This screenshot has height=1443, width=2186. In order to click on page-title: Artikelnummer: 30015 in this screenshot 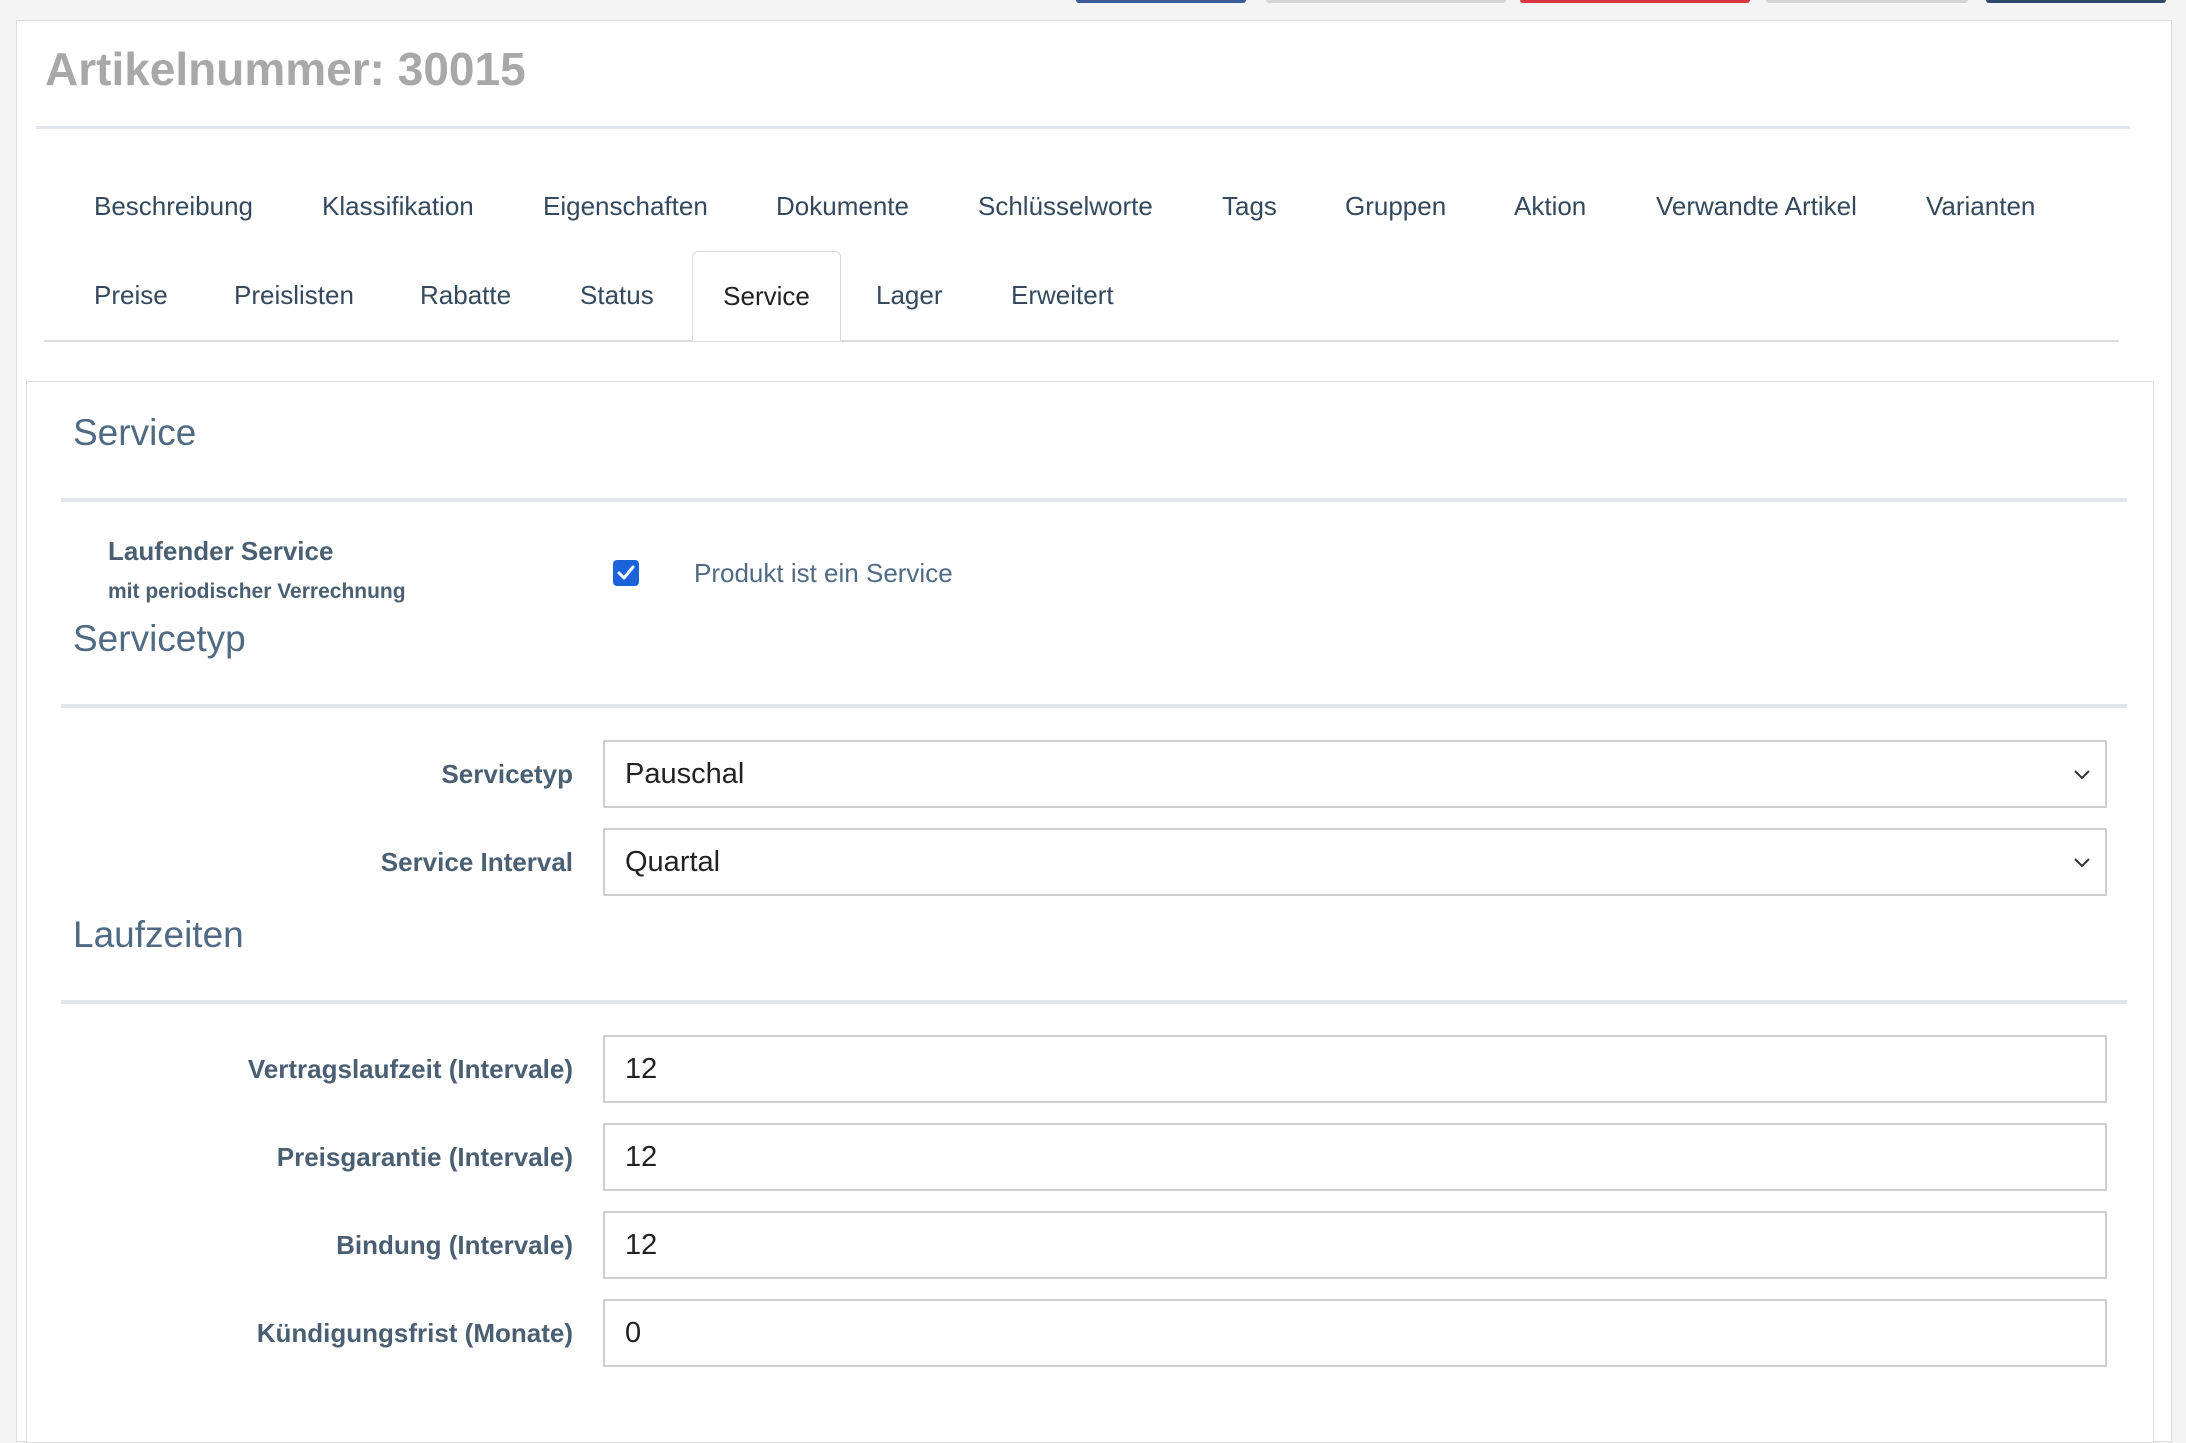, I will do `click(285, 69)`.